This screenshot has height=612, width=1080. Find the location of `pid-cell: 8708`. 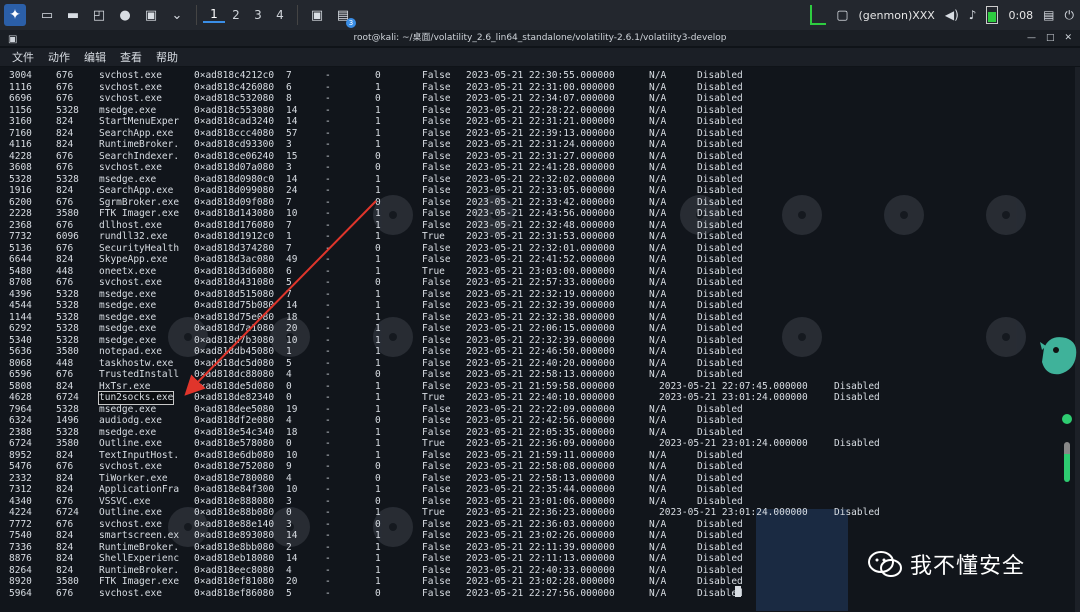

pid-cell: 8708 is located at coordinates (20, 282).